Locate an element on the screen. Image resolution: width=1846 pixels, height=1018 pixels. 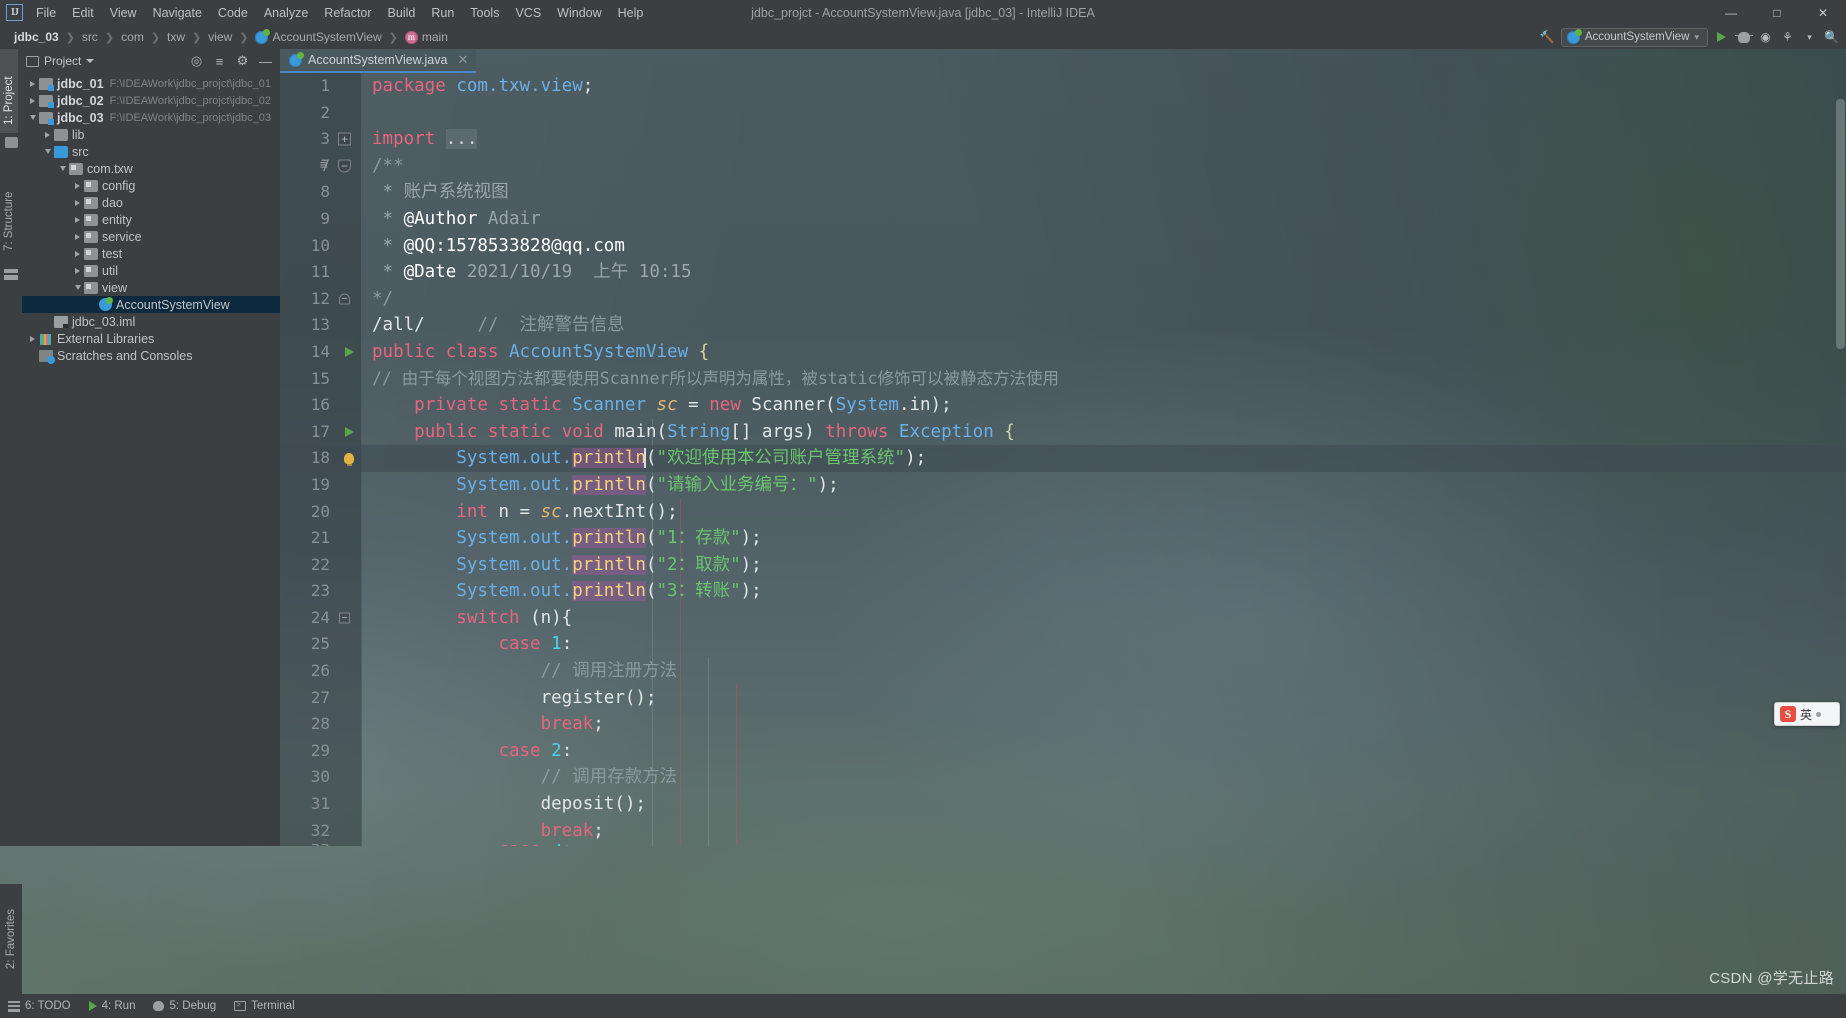
project-panel-title-group: Project is located at coordinates (60, 61).